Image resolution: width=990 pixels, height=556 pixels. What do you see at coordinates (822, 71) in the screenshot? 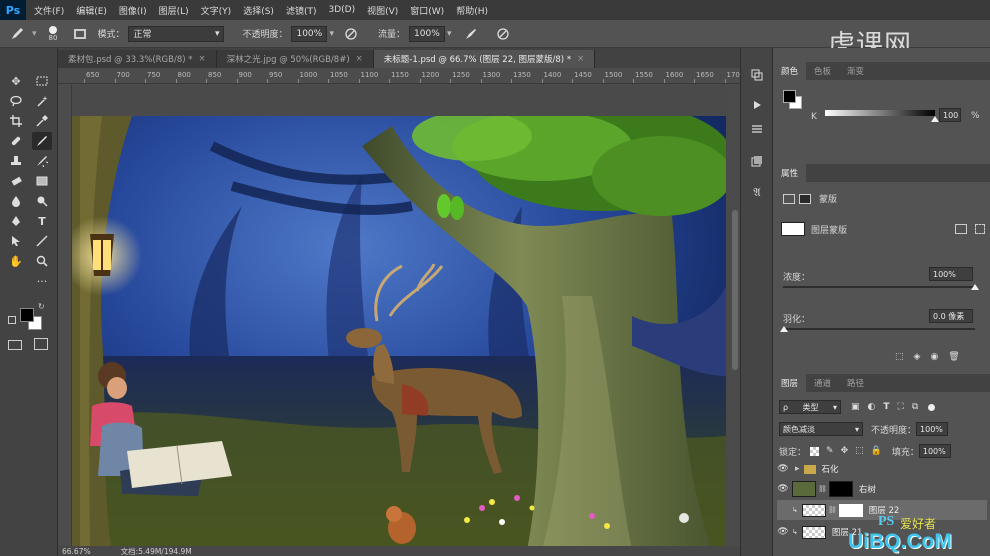
I see `tab-swatches: 色板` at bounding box center [822, 71].